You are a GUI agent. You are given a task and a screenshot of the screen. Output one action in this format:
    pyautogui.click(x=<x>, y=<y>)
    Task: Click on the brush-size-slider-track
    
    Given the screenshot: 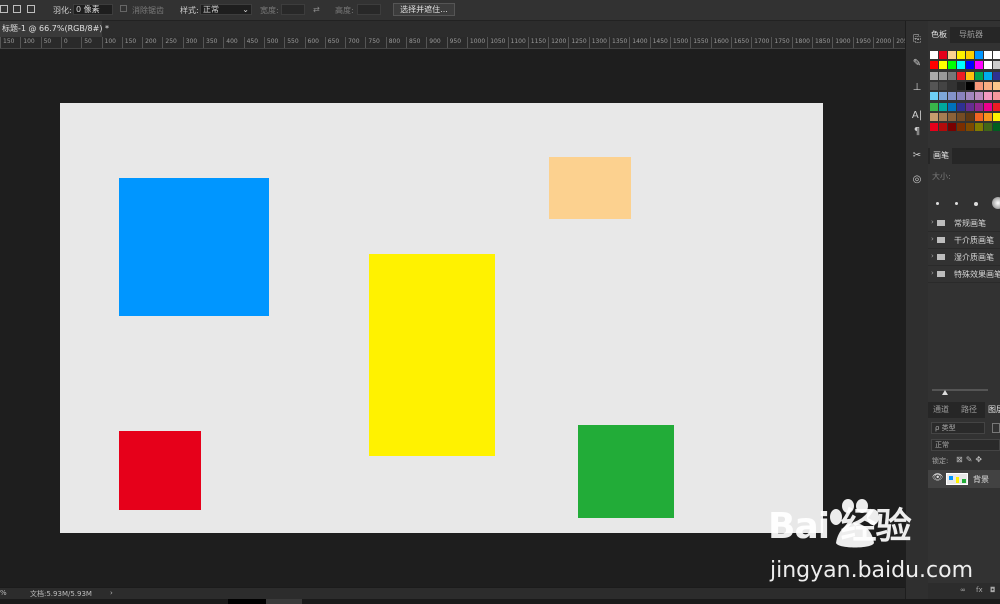 What is the action you would take?
    pyautogui.click(x=960, y=390)
    